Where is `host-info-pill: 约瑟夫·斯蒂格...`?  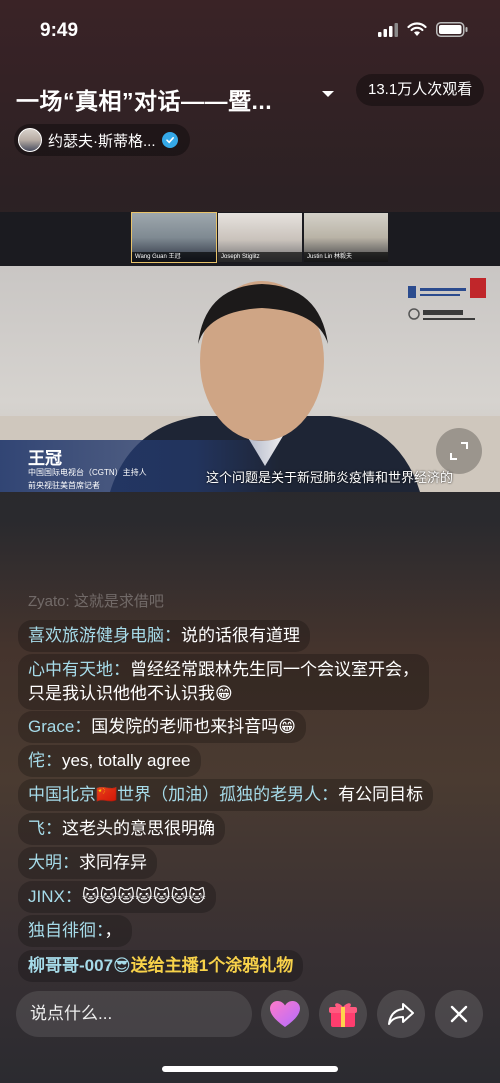 host-info-pill: 约瑟夫·斯蒂格... is located at coordinates (102, 140).